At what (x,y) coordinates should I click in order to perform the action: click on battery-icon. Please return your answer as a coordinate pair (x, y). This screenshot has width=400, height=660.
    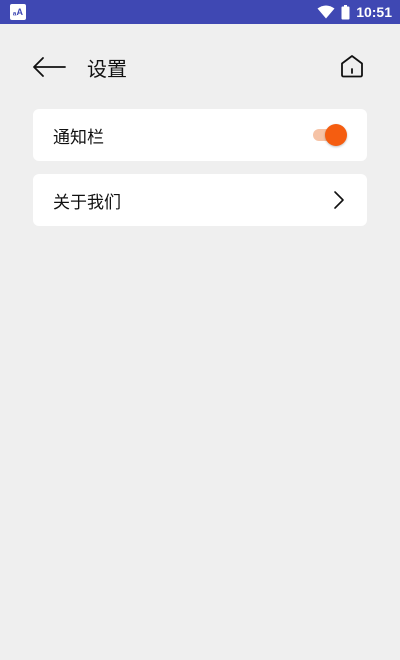
    Looking at the image, I should click on (345, 11).